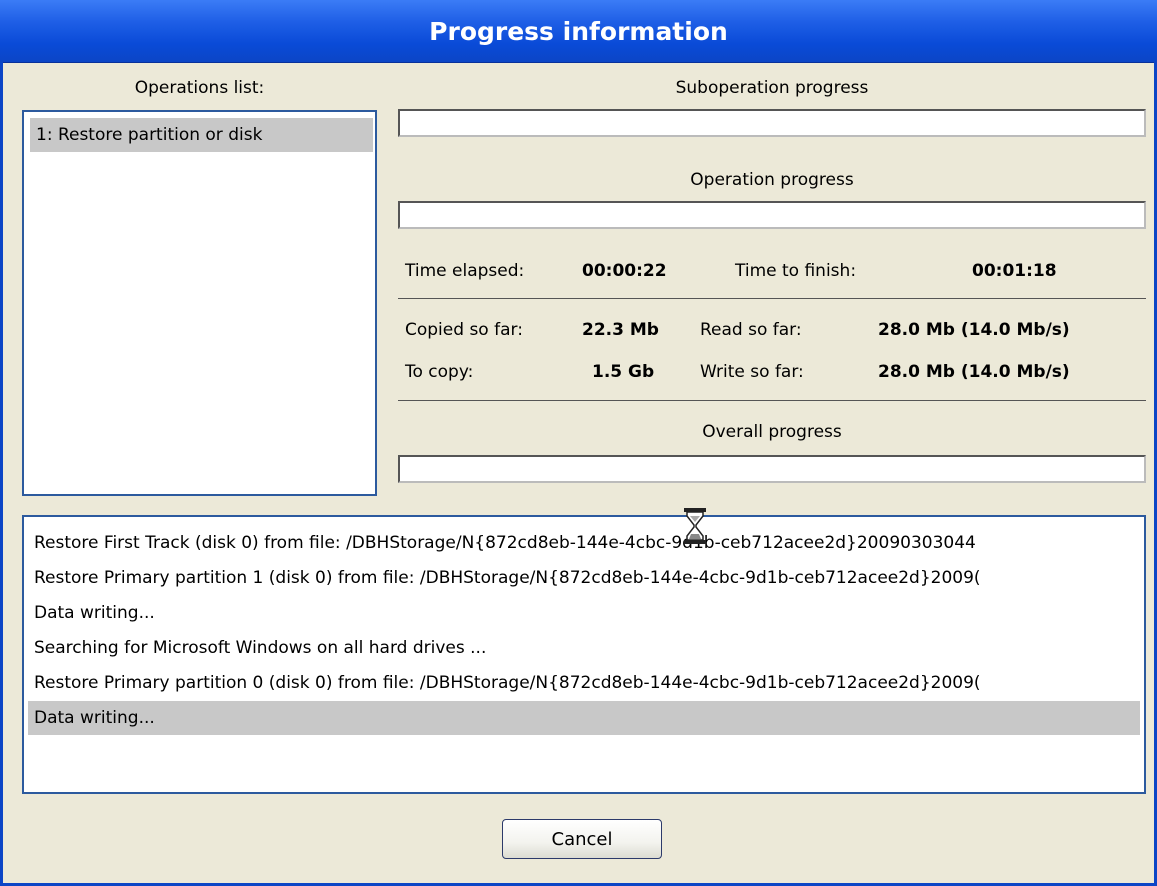 The image size is (1157, 886). I want to click on operation-progress-bar, so click(772, 215).